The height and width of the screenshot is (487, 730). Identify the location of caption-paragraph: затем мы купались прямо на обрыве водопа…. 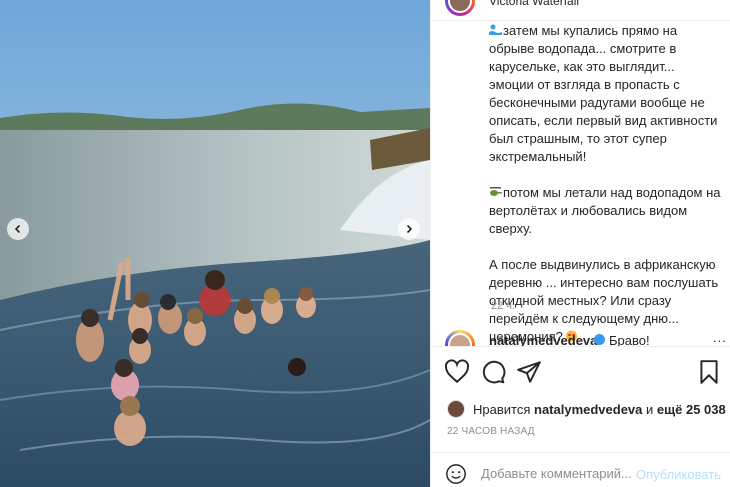
(603, 93).